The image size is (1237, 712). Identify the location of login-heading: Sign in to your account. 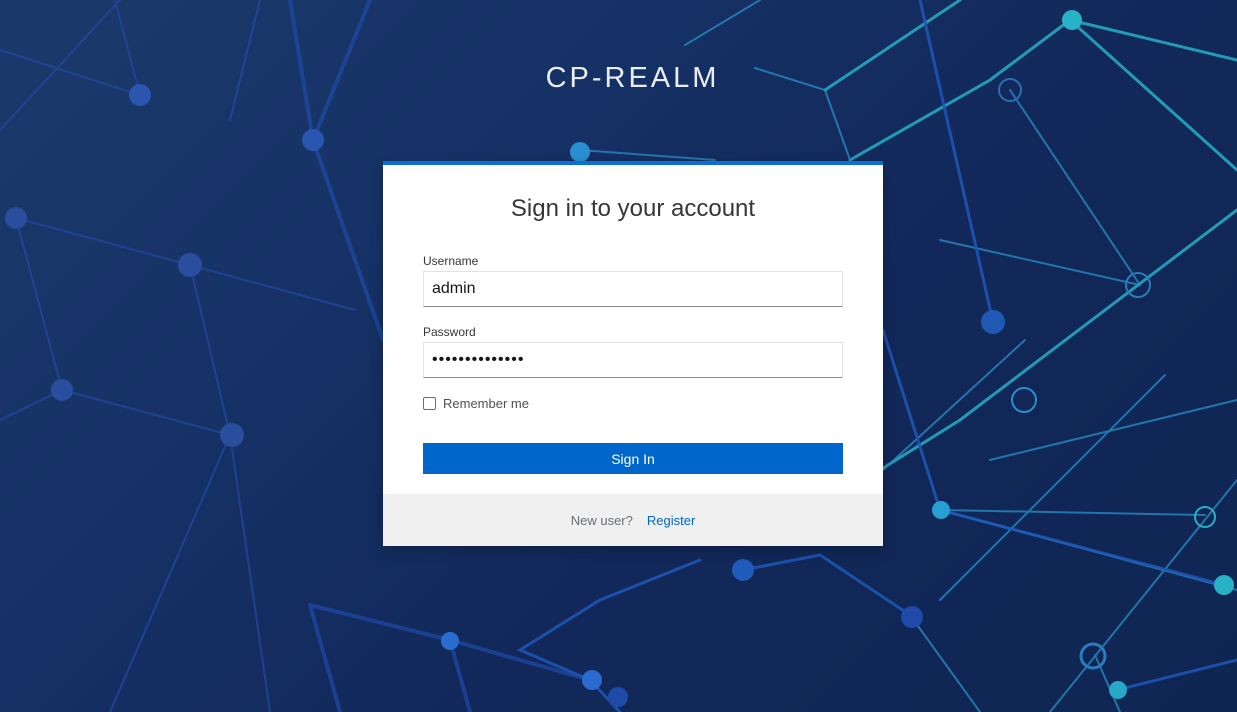
(633, 208).